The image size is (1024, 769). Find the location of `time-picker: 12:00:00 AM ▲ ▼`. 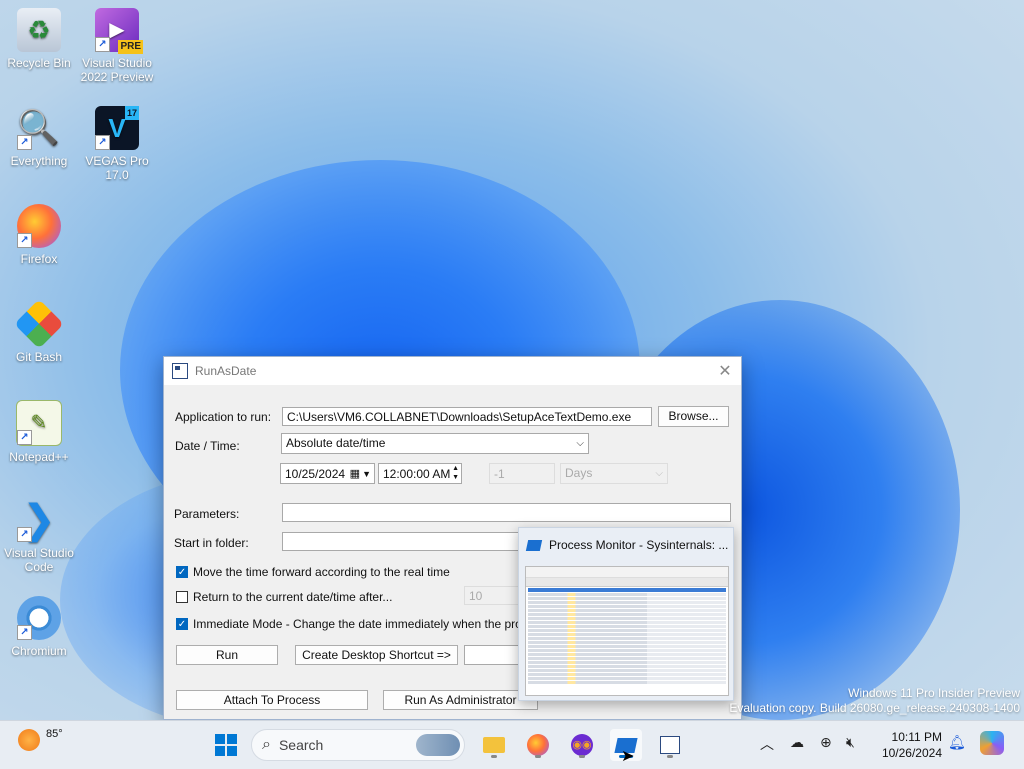

time-picker: 12:00:00 AM ▲ ▼ is located at coordinates (420, 473).